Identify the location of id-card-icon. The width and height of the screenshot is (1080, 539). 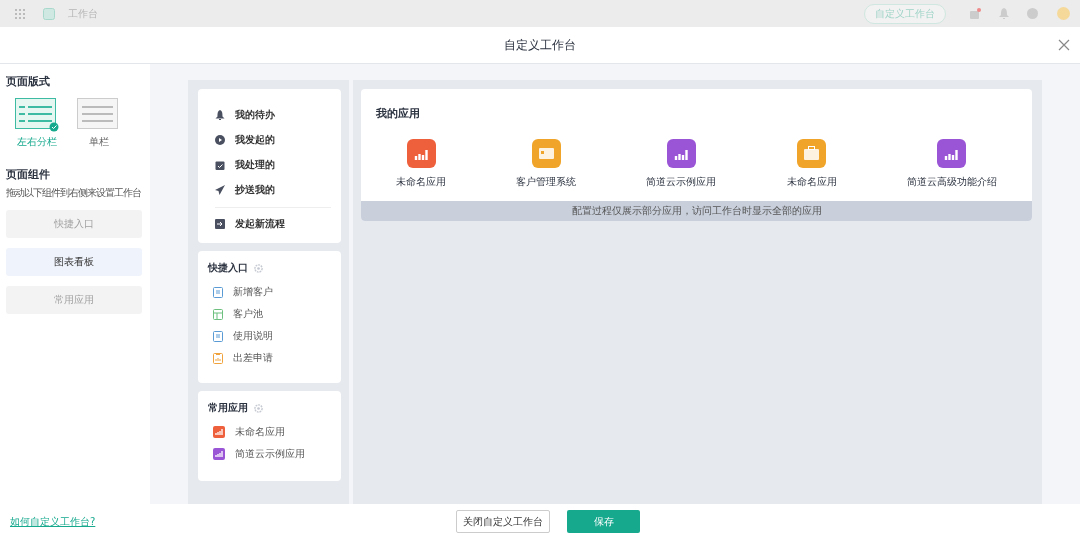
(546, 153).